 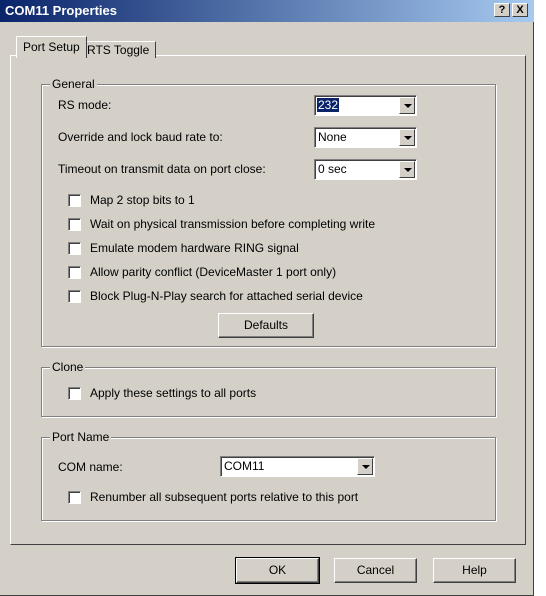 I want to click on general-legend: General, so click(x=73, y=84).